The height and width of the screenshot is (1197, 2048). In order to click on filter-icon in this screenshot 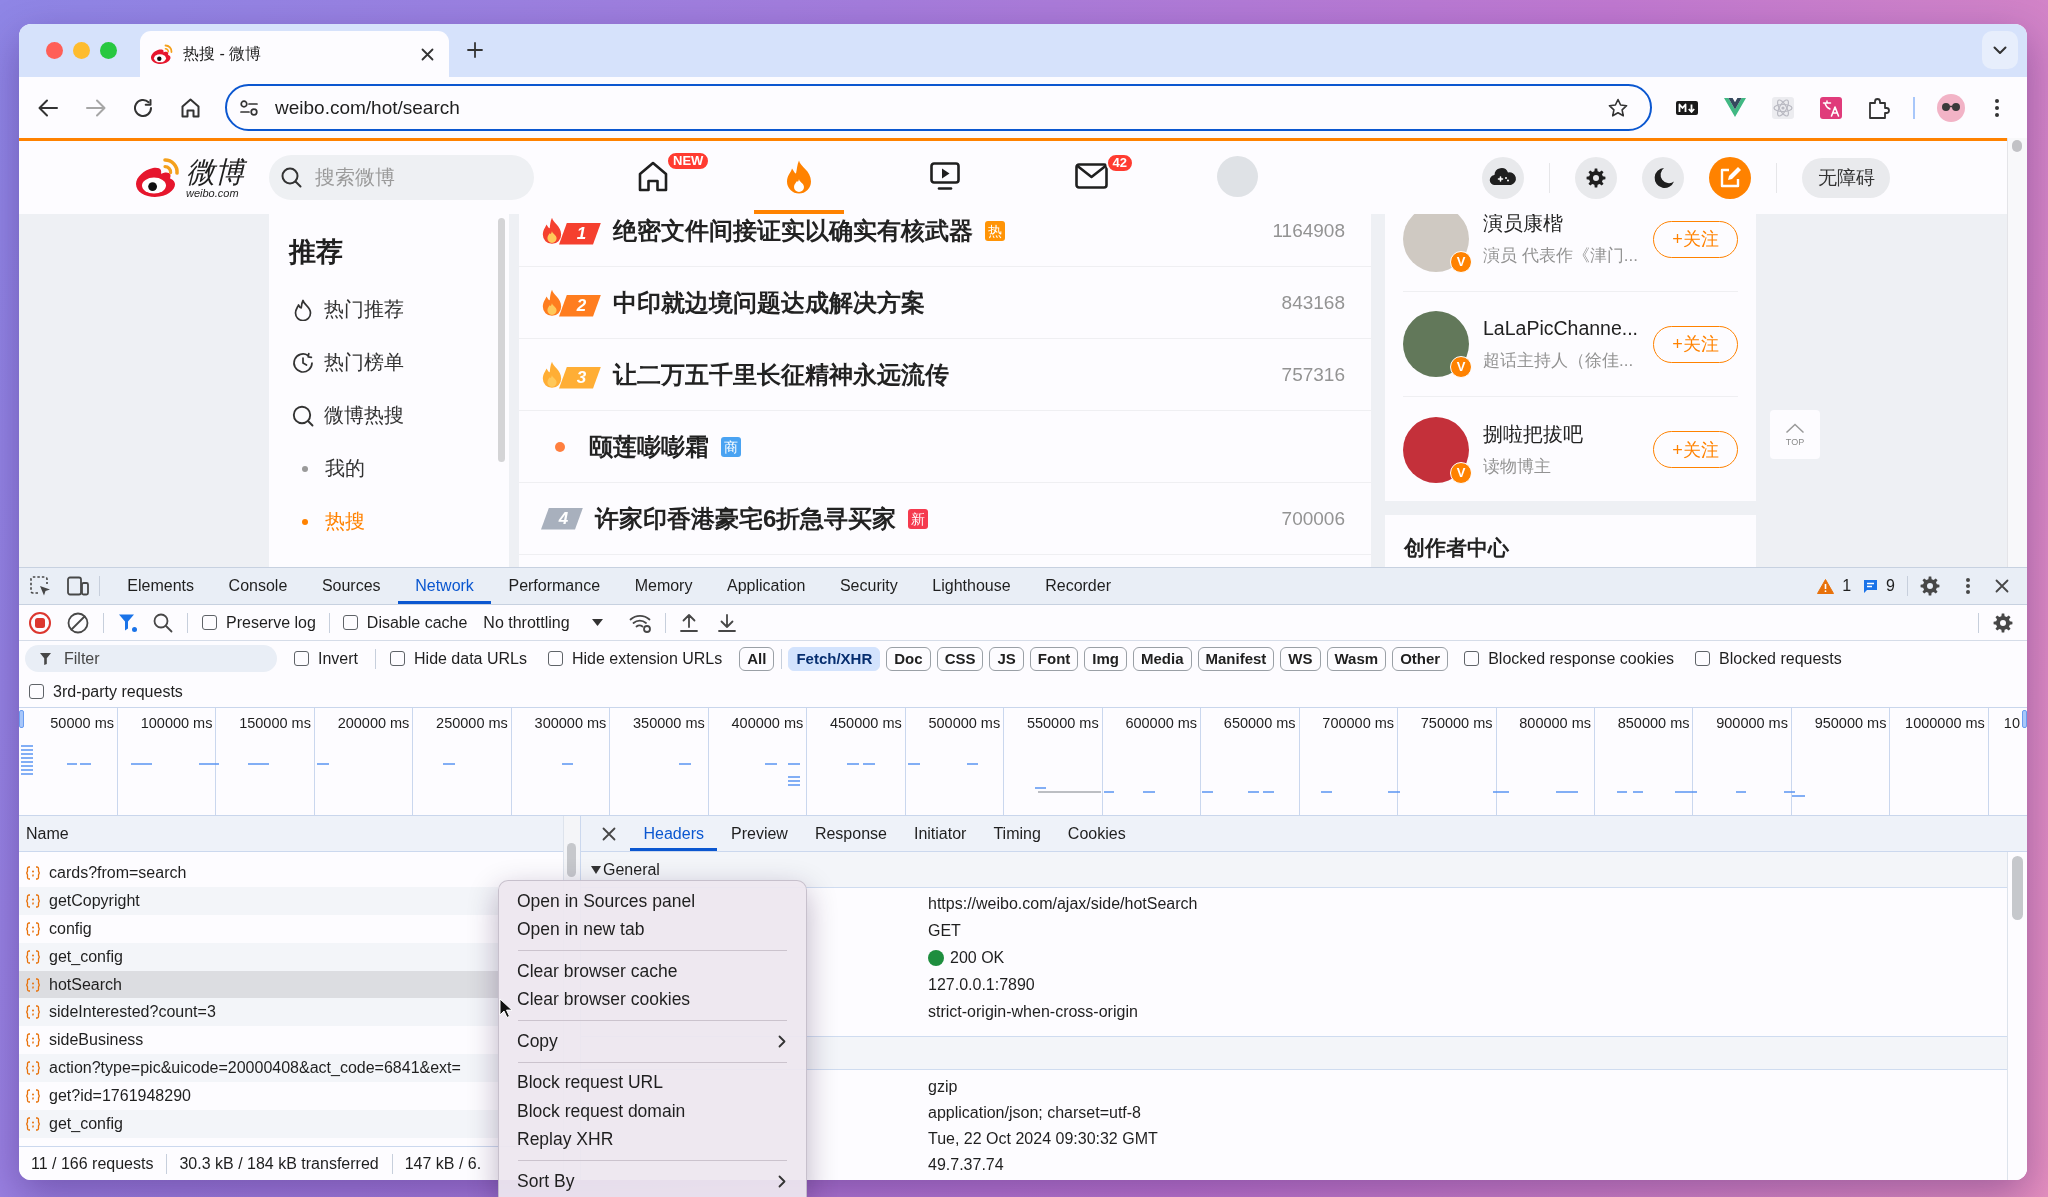, I will do `click(128, 622)`.